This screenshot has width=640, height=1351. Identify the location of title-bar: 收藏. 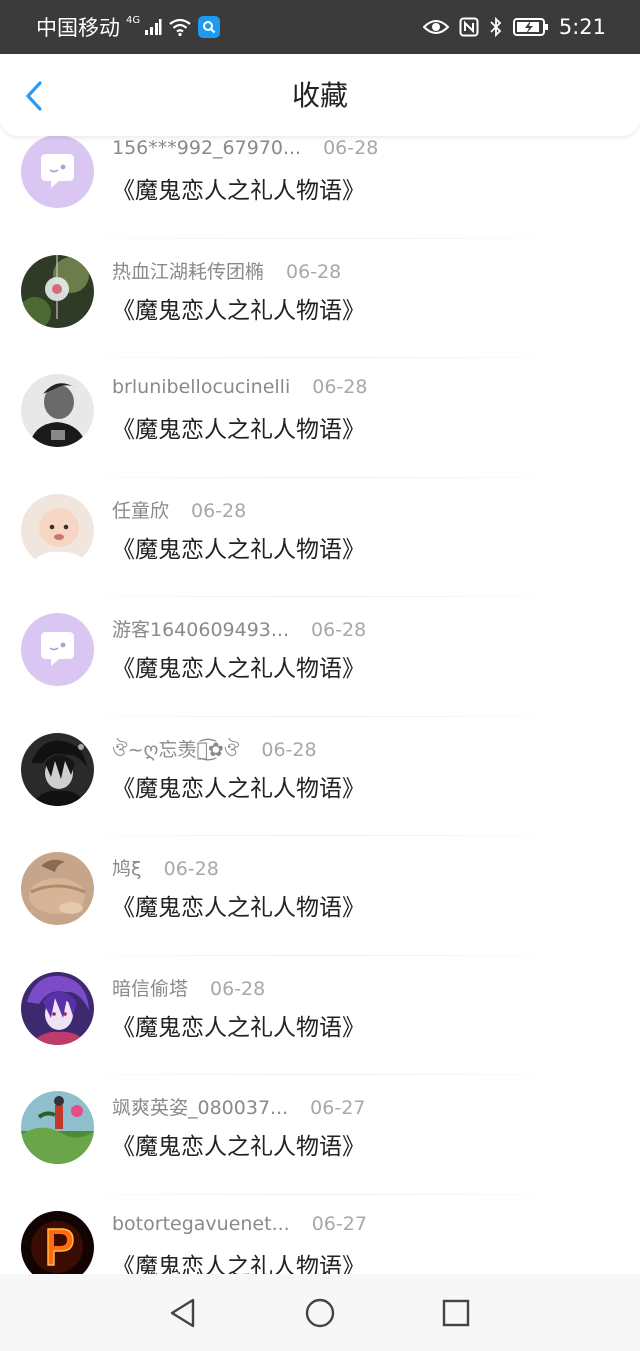
(320, 95).